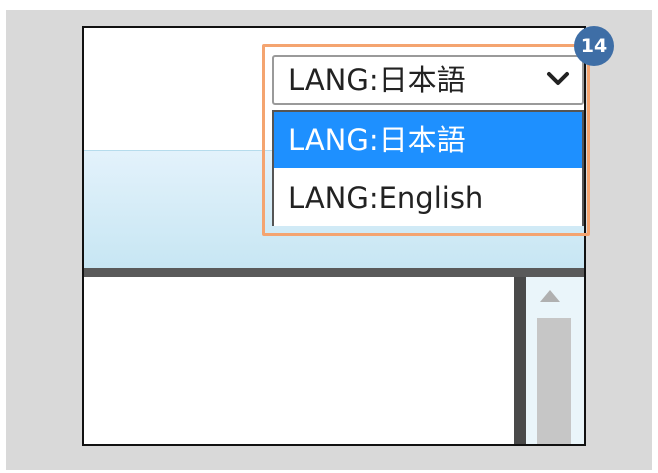  What do you see at coordinates (554, 381) in the screenshot?
I see `scrollbar-thumb` at bounding box center [554, 381].